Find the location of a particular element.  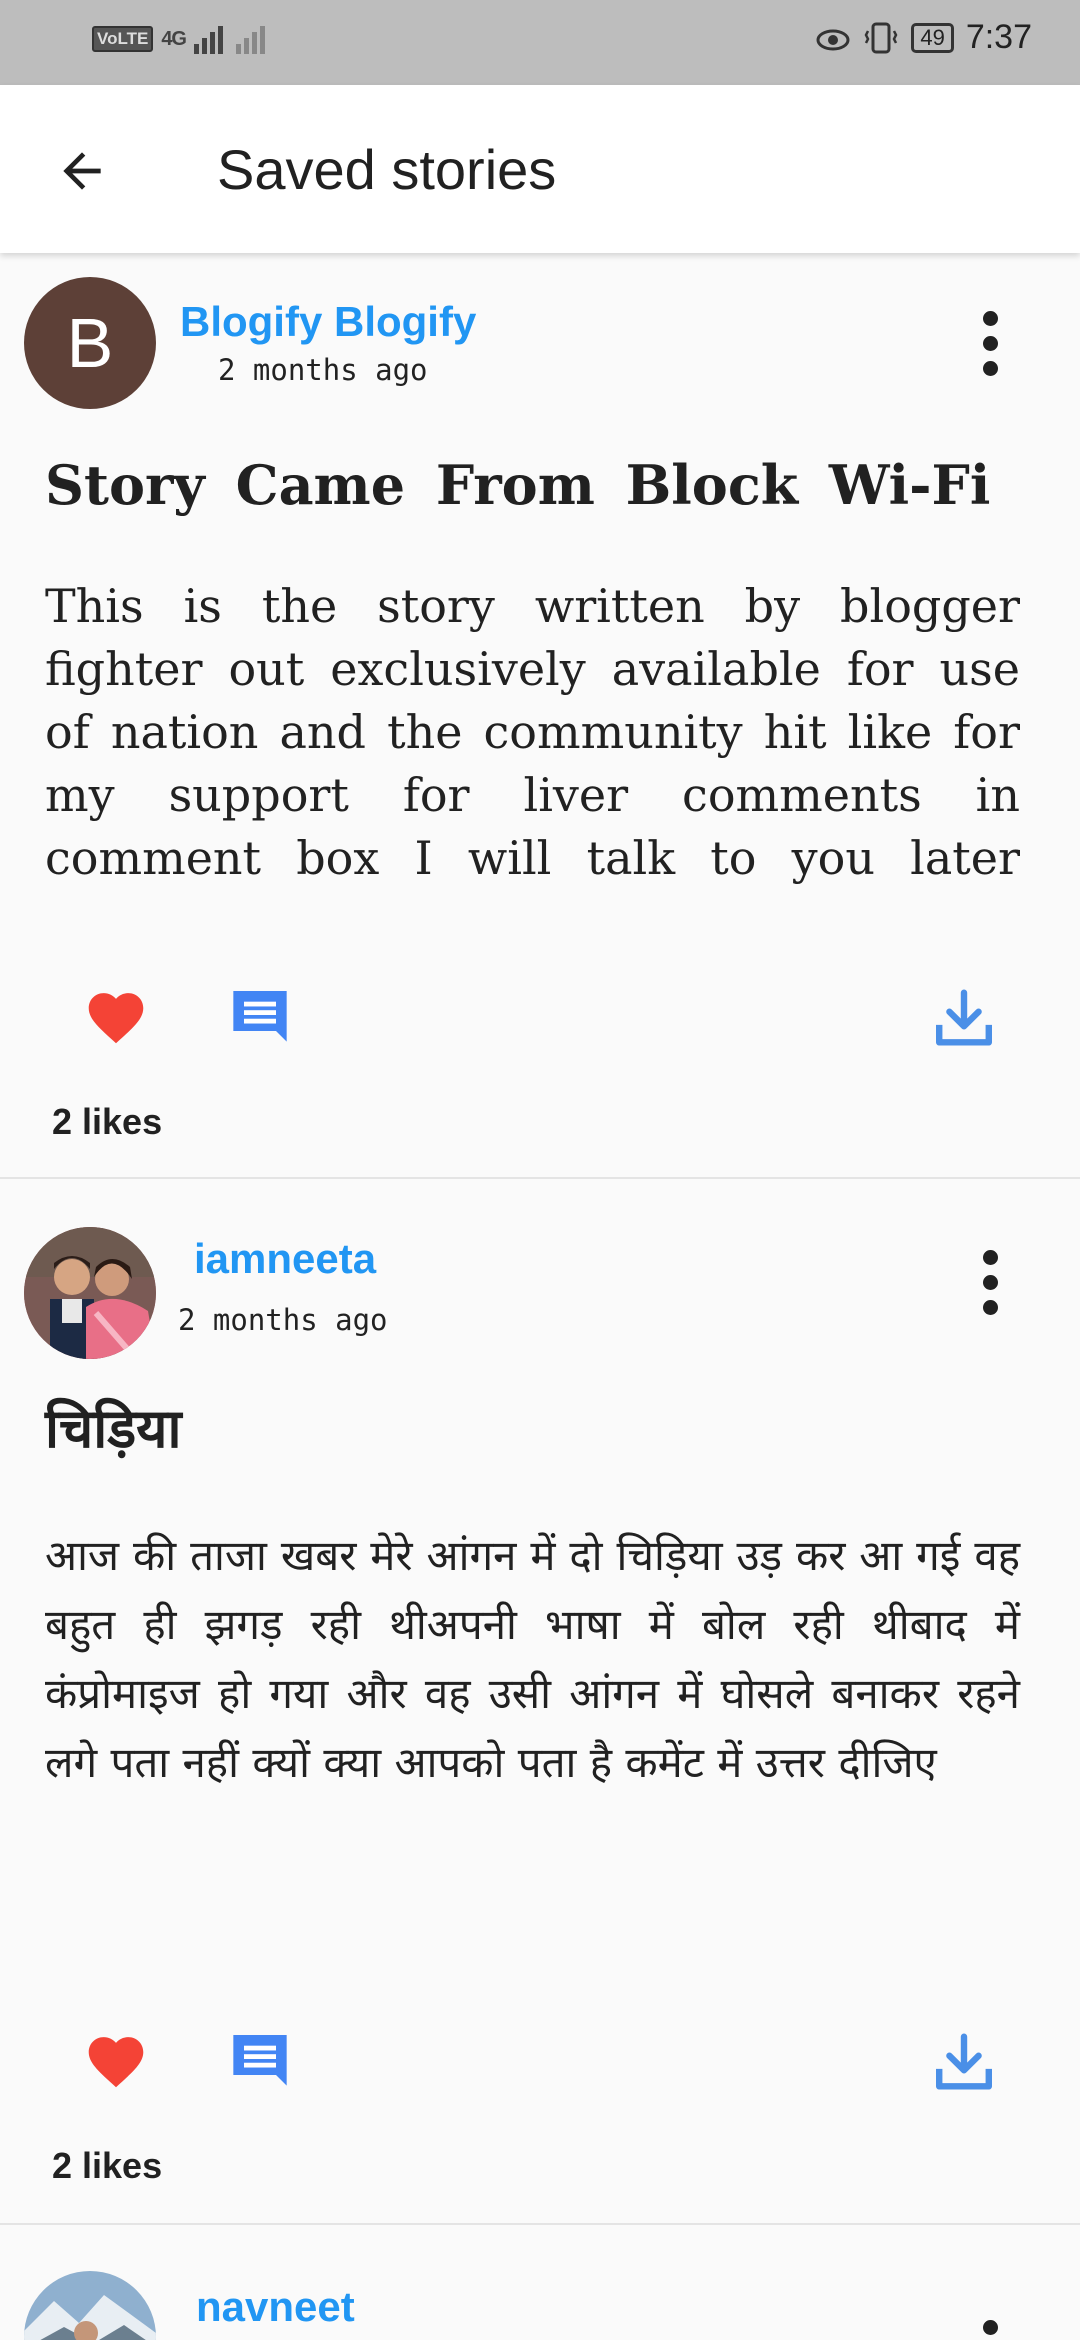

avatar-letter: B is located at coordinates (90, 343).